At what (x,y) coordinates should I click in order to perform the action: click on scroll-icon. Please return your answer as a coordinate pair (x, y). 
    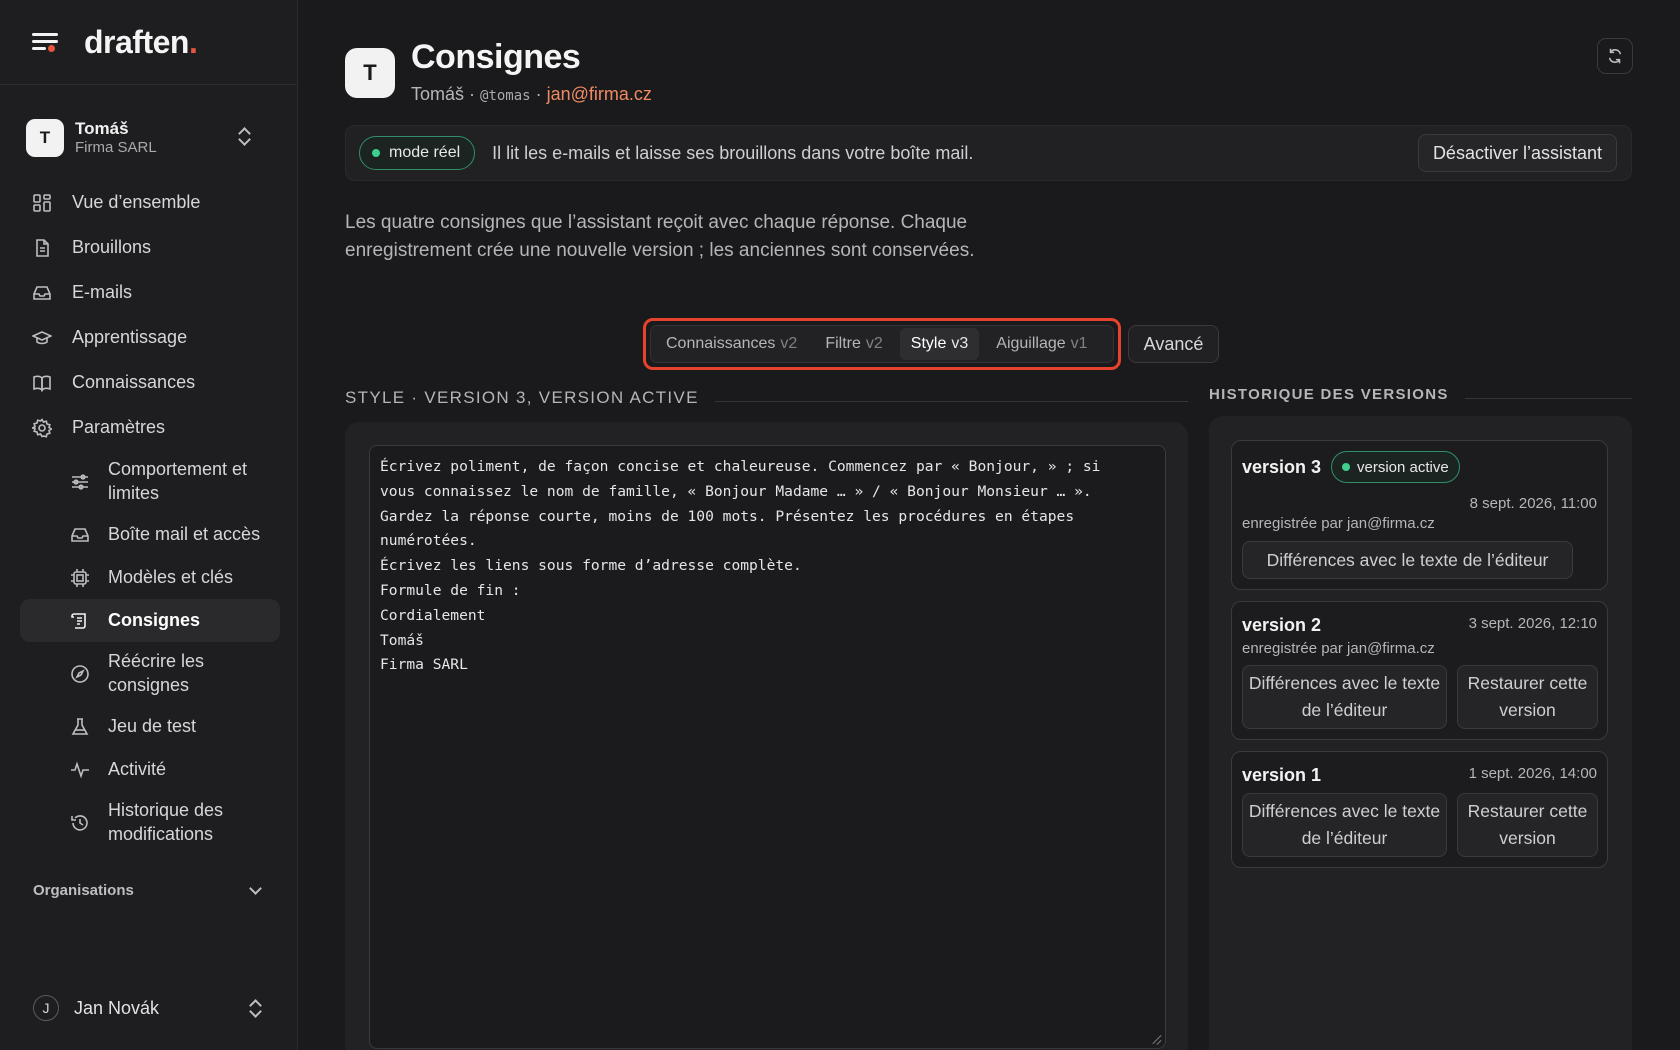
    Looking at the image, I should click on (80, 621).